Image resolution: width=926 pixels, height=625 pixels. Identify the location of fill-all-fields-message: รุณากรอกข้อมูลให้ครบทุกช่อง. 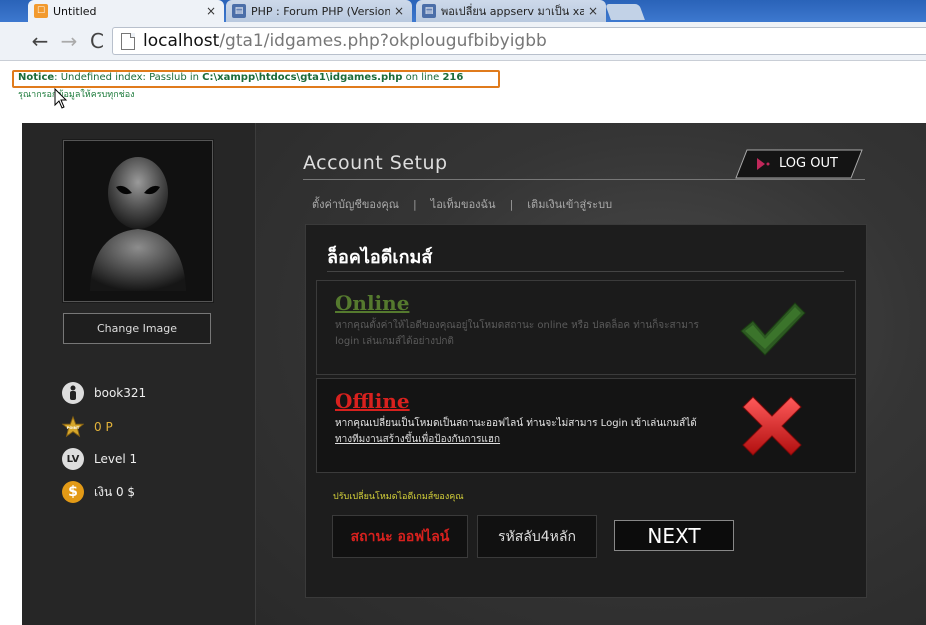
(76, 95).